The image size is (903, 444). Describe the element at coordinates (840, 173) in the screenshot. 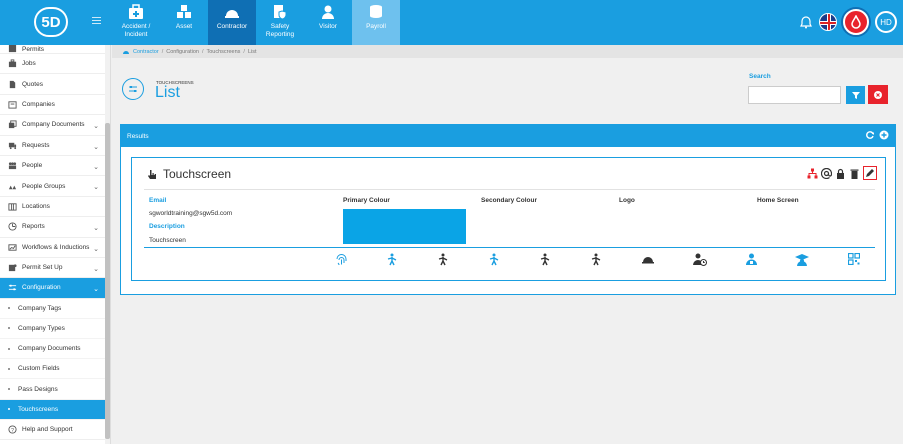

I see `lock-button` at that location.